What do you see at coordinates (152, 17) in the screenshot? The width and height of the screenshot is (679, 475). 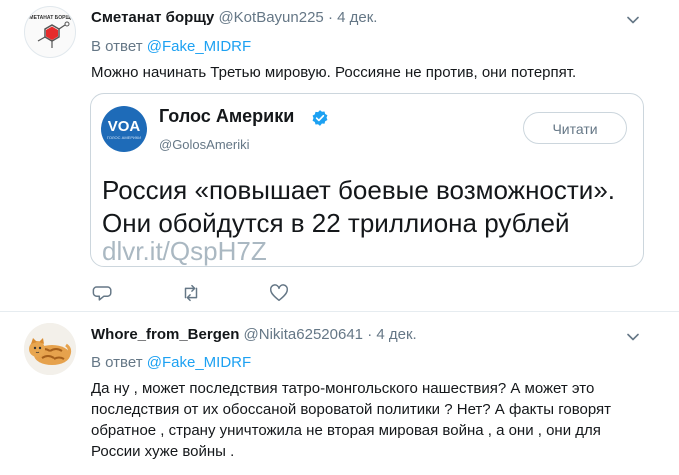 I see `display-name: Сметанат борщу` at bounding box center [152, 17].